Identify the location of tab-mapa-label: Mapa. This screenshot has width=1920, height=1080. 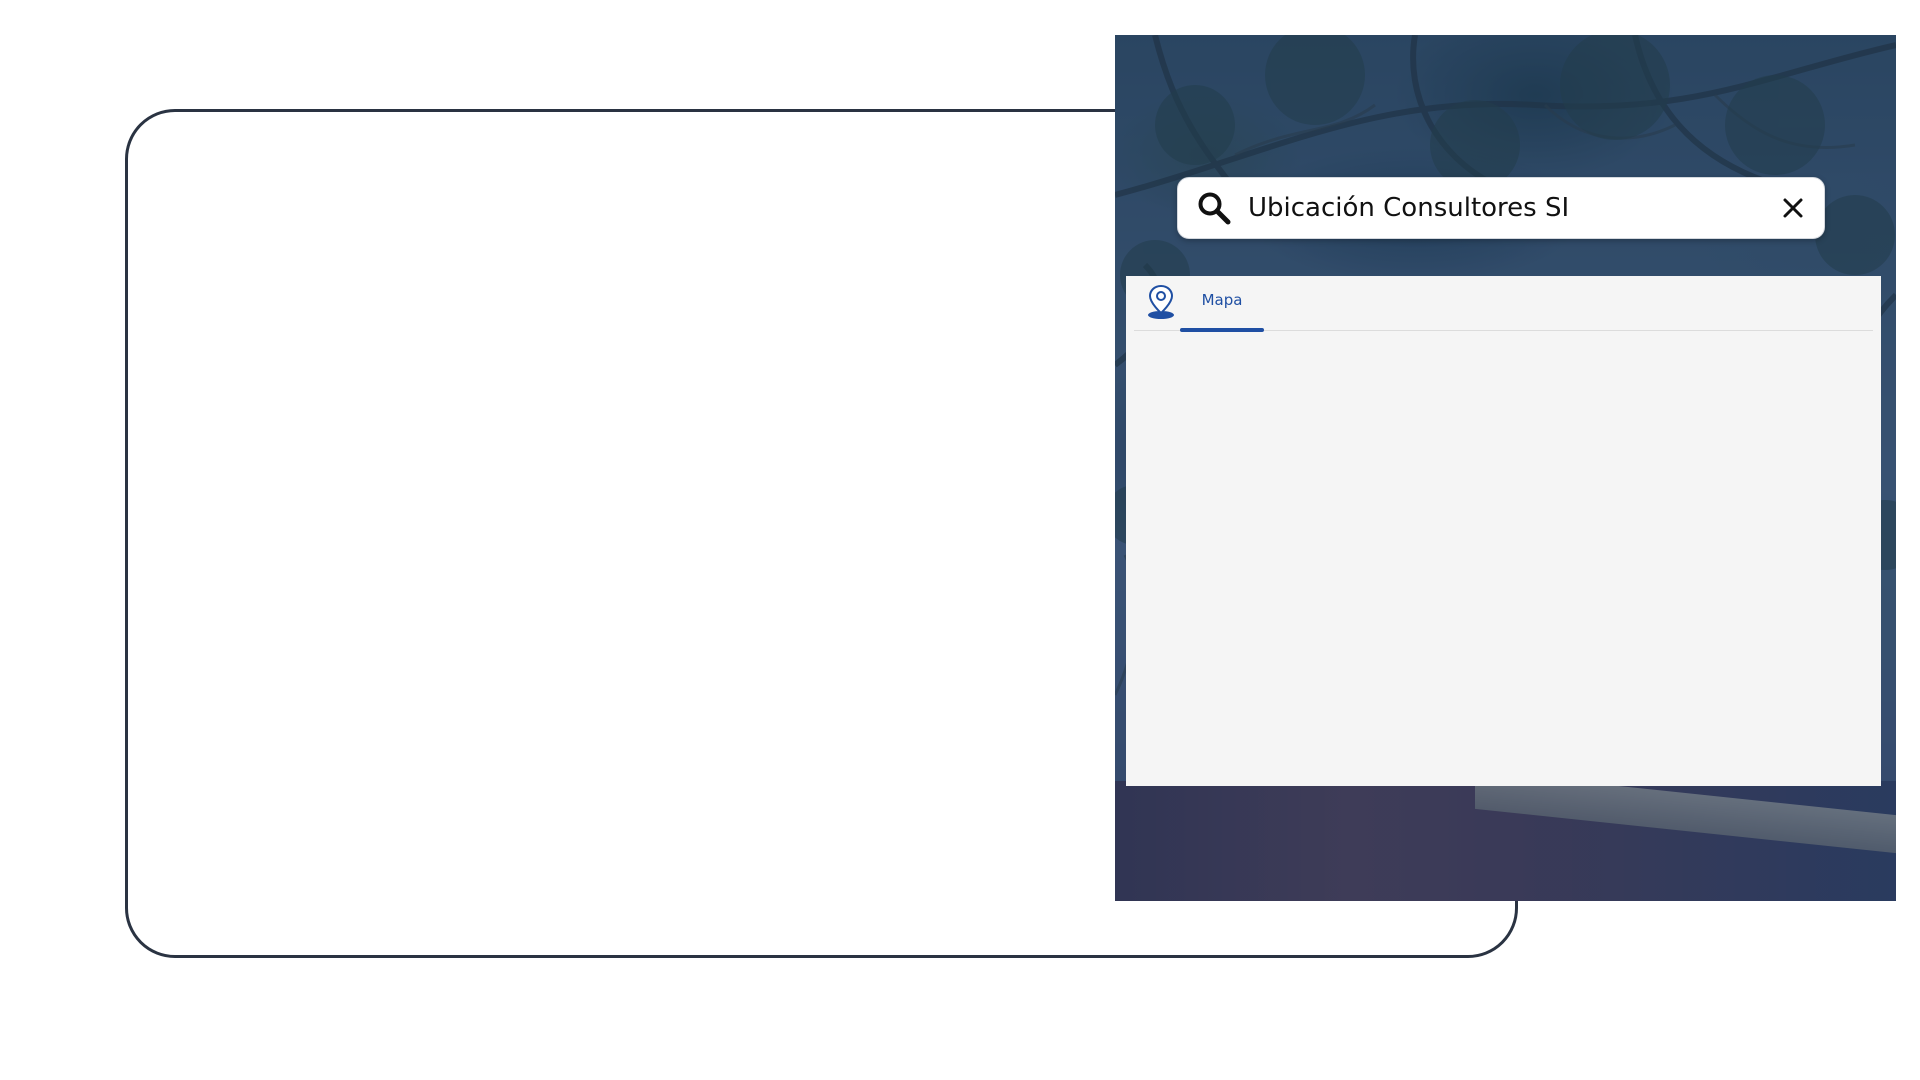
(1222, 300).